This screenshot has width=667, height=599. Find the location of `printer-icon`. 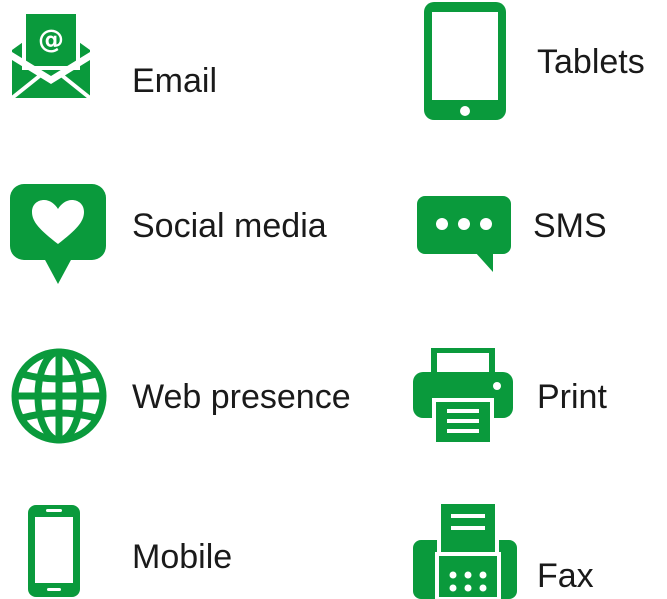

printer-icon is located at coordinates (463, 396).